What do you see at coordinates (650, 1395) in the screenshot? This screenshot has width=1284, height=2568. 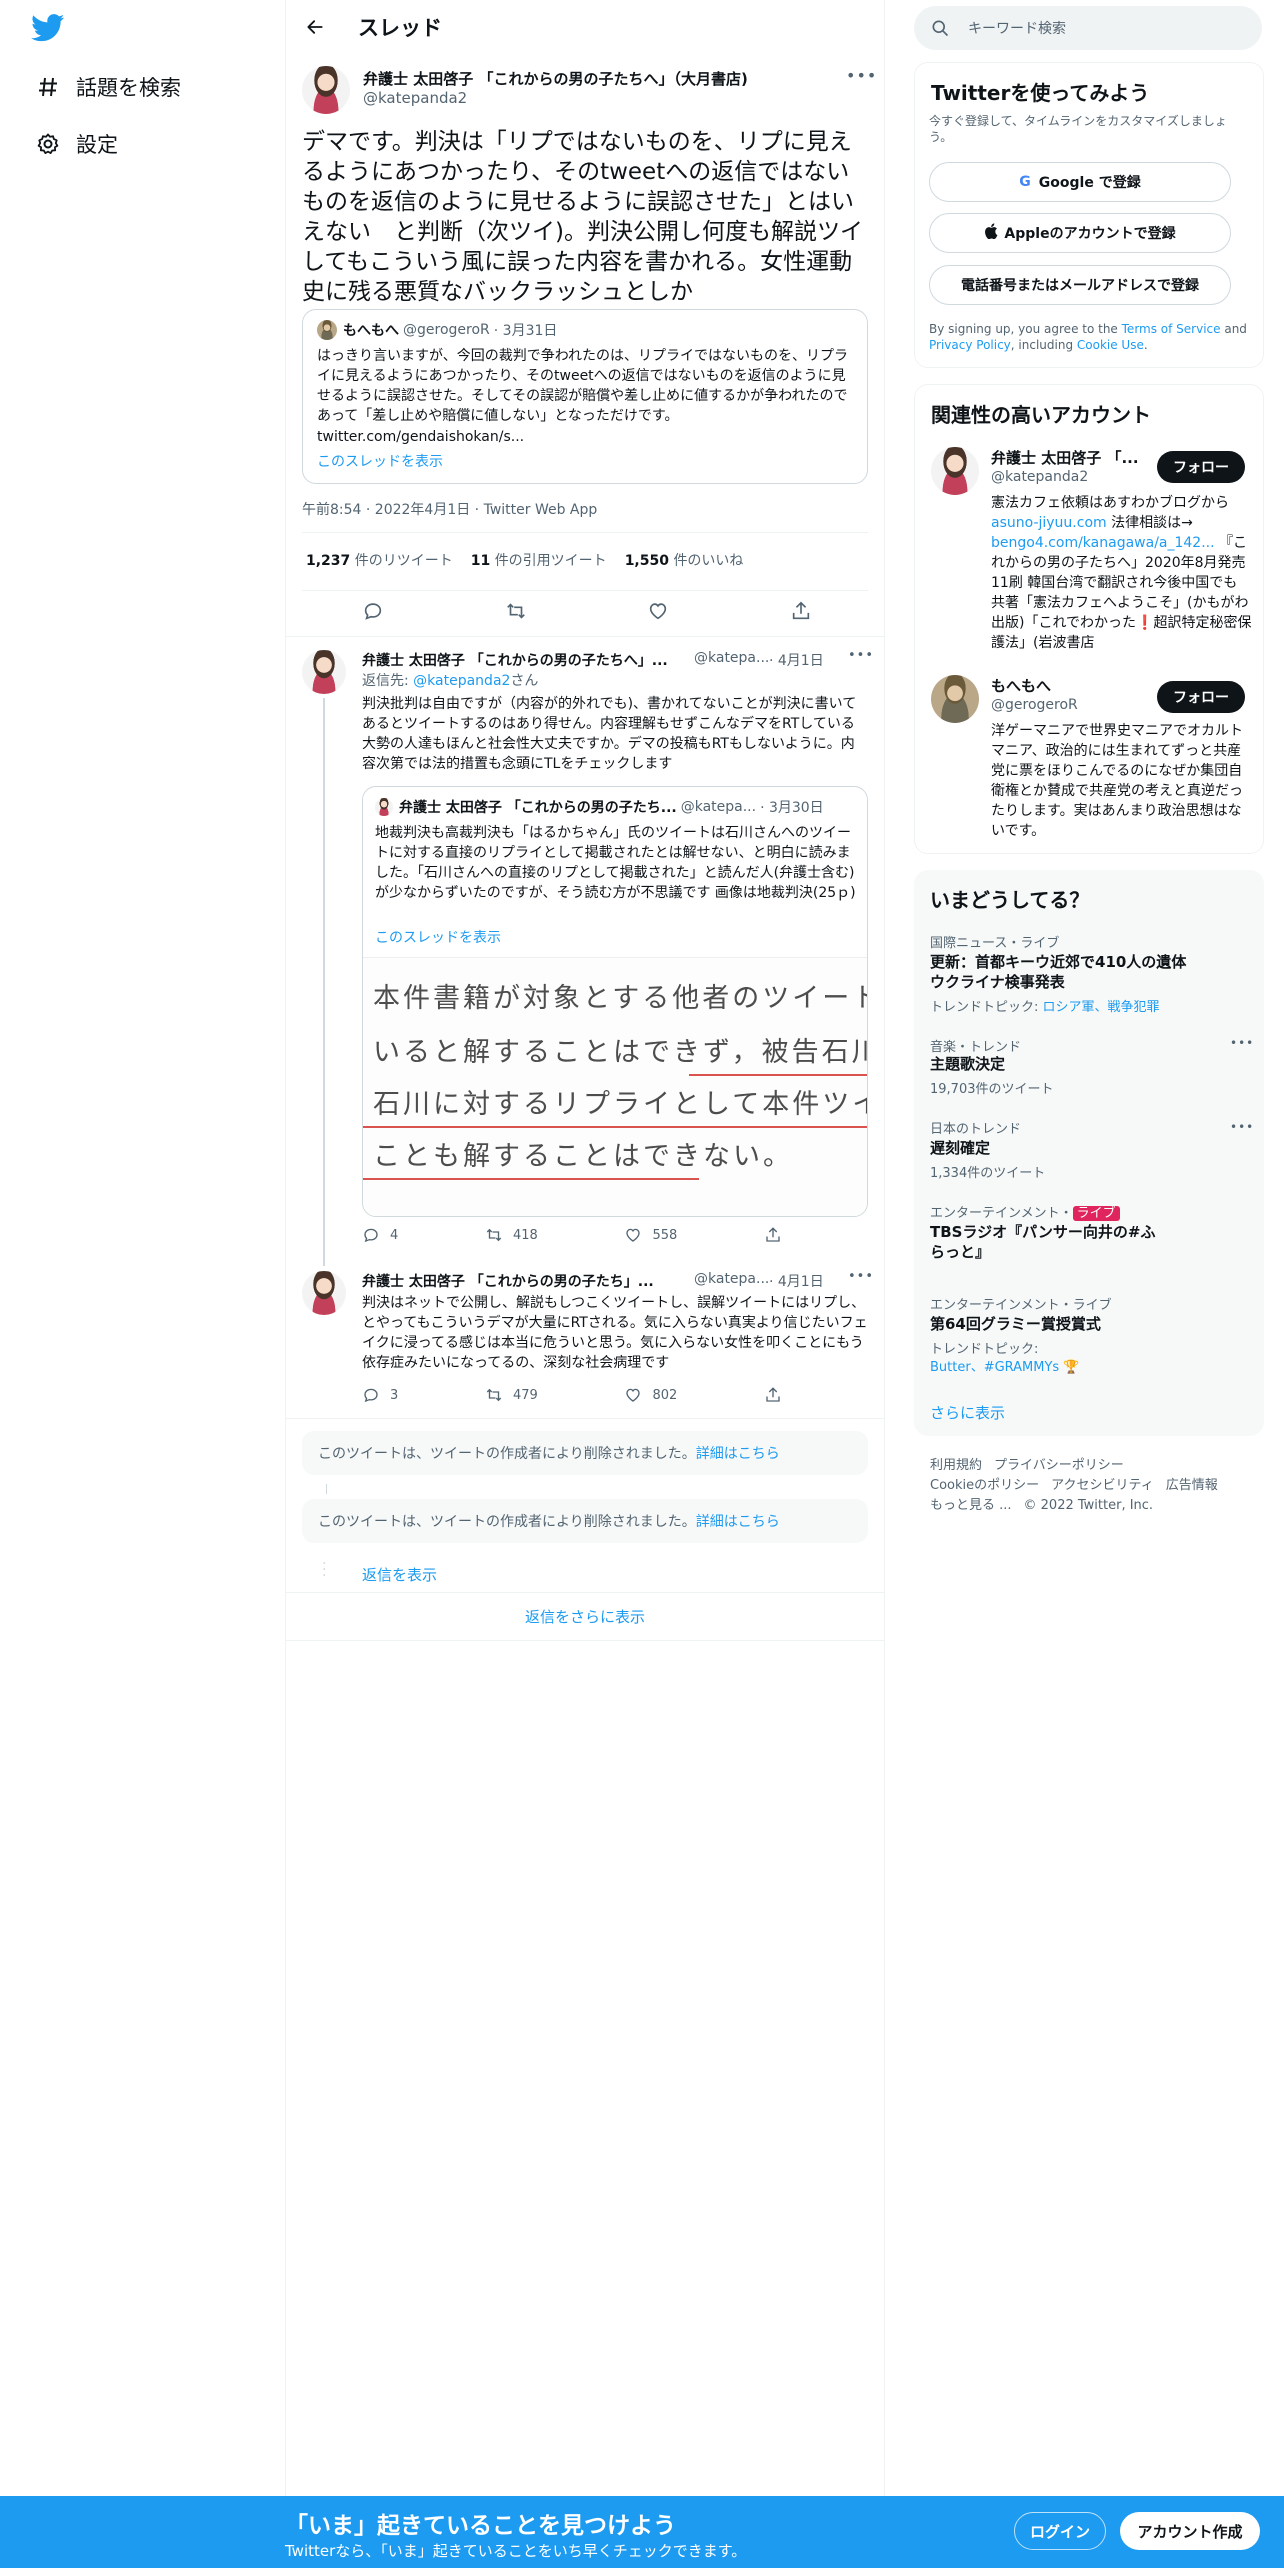 I see `like-button: 802` at bounding box center [650, 1395].